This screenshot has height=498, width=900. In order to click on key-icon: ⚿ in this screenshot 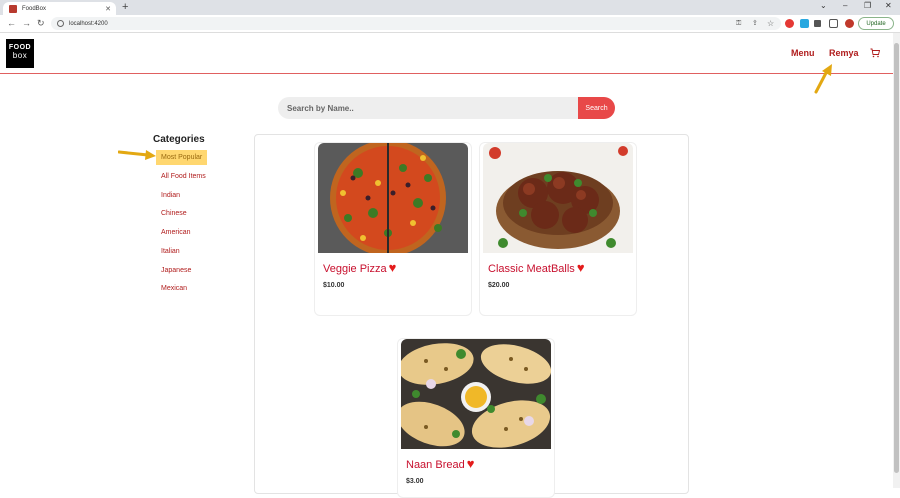, I will do `click(740, 24)`.